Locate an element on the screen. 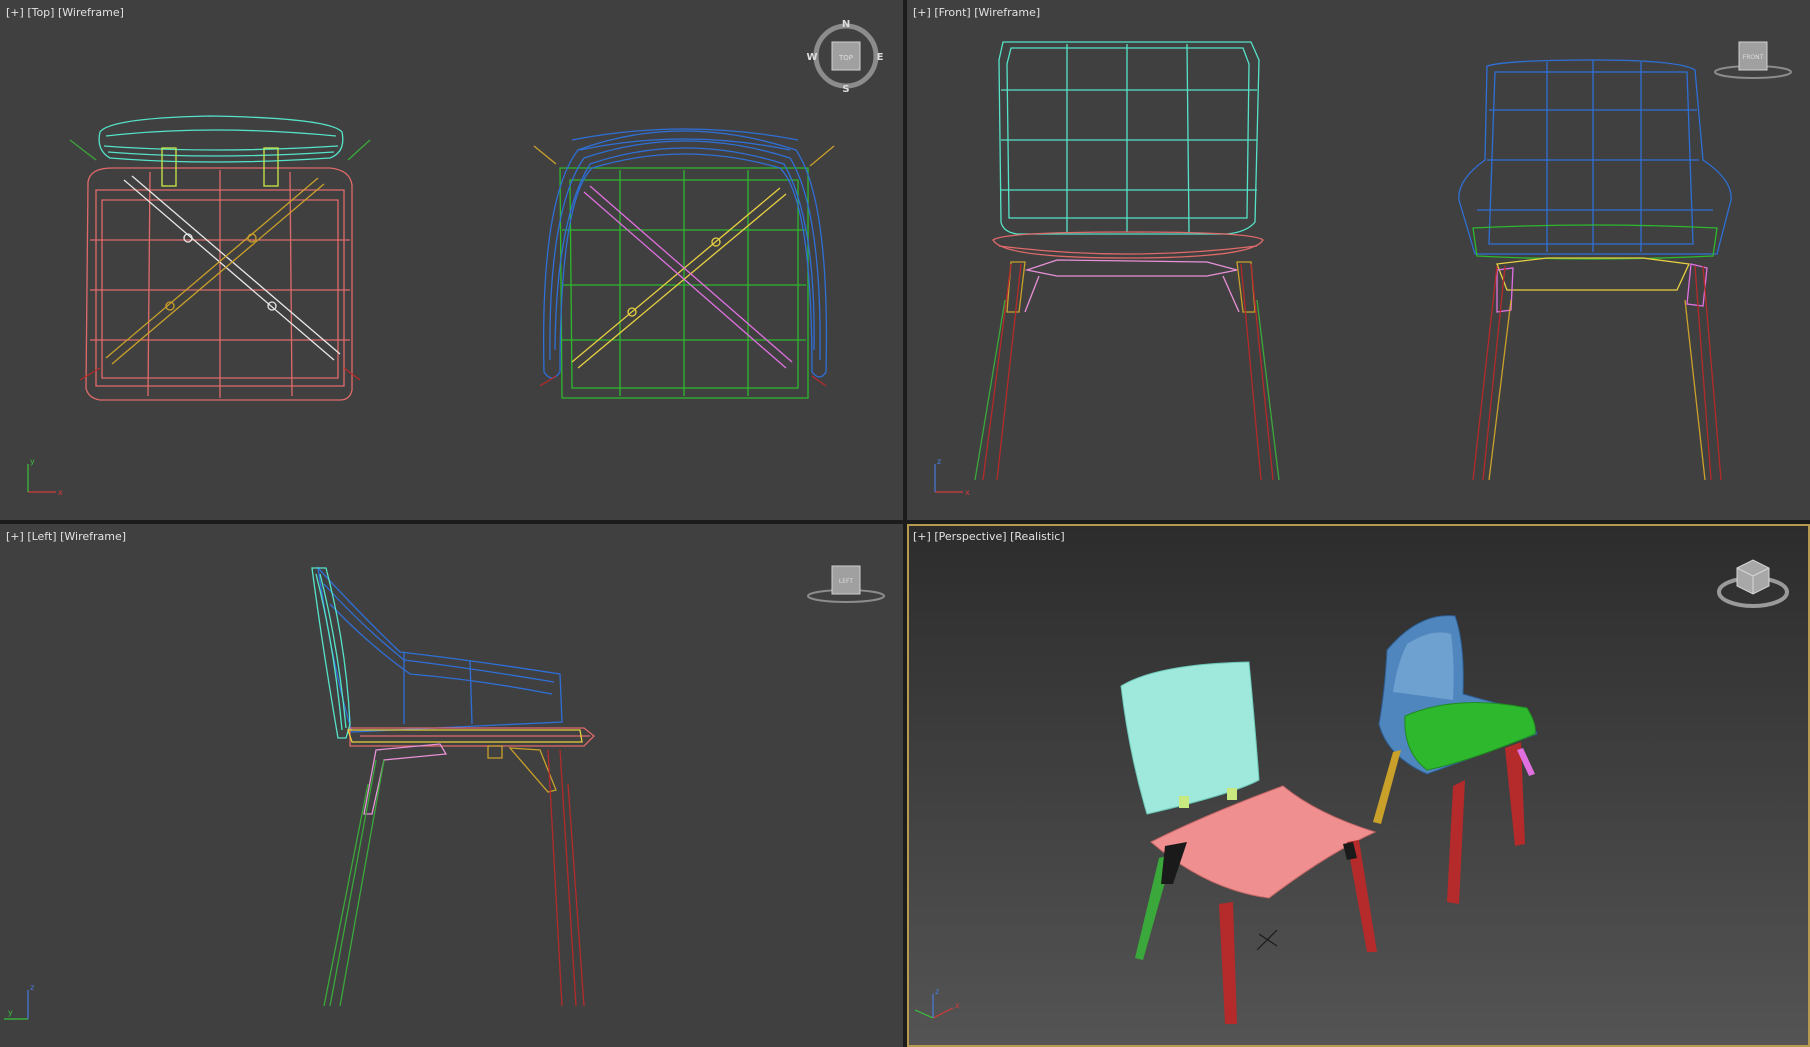  render-chair is located at coordinates (1248, 842).